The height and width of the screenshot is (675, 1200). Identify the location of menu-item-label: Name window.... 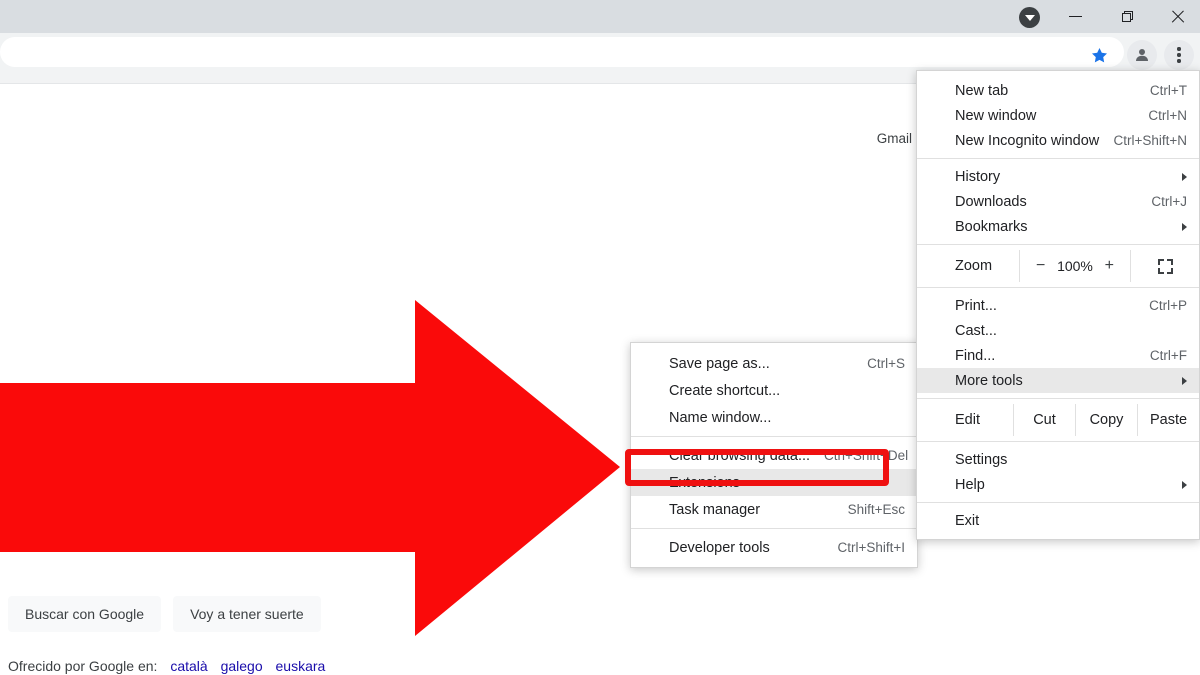
(720, 417).